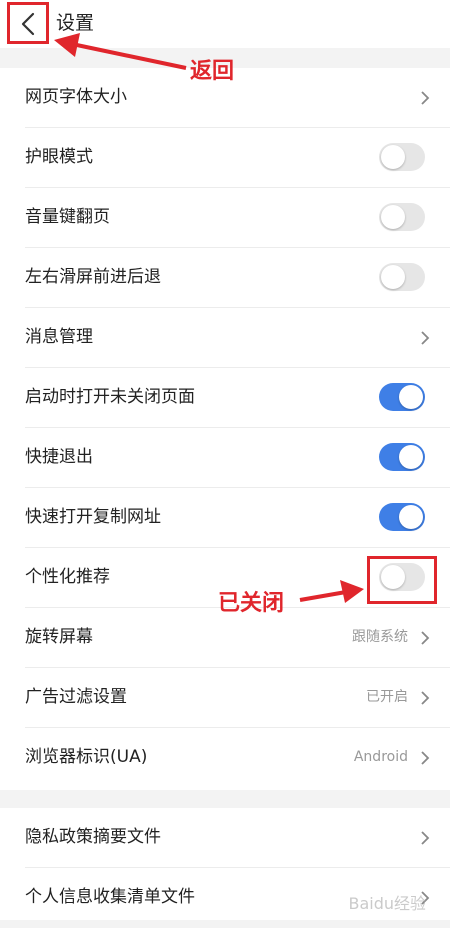 The width and height of the screenshot is (450, 928). What do you see at coordinates (120, 51) in the screenshot?
I see `back-arrow-annotation` at bounding box center [120, 51].